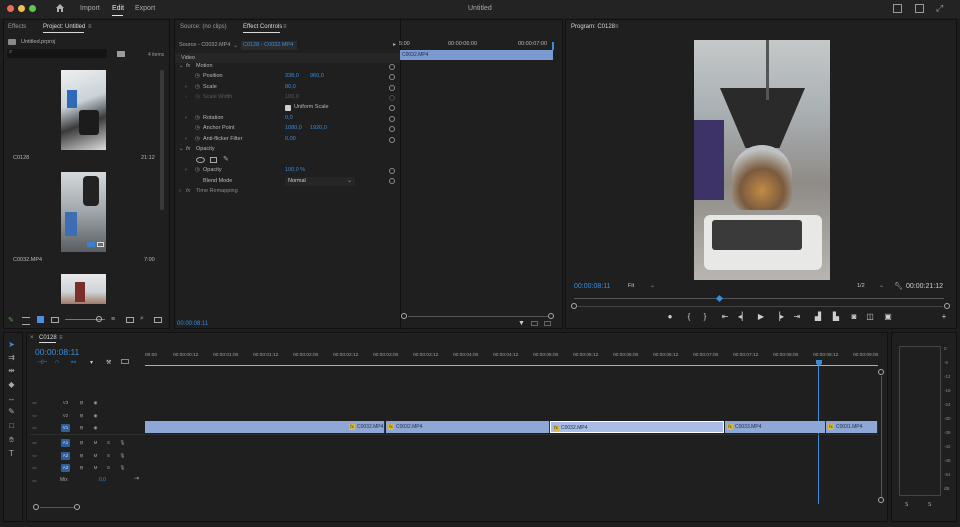 The width and height of the screenshot is (960, 527). Describe the element at coordinates (11, 345) in the screenshot. I see `selection-tool-icon: ➤` at that location.